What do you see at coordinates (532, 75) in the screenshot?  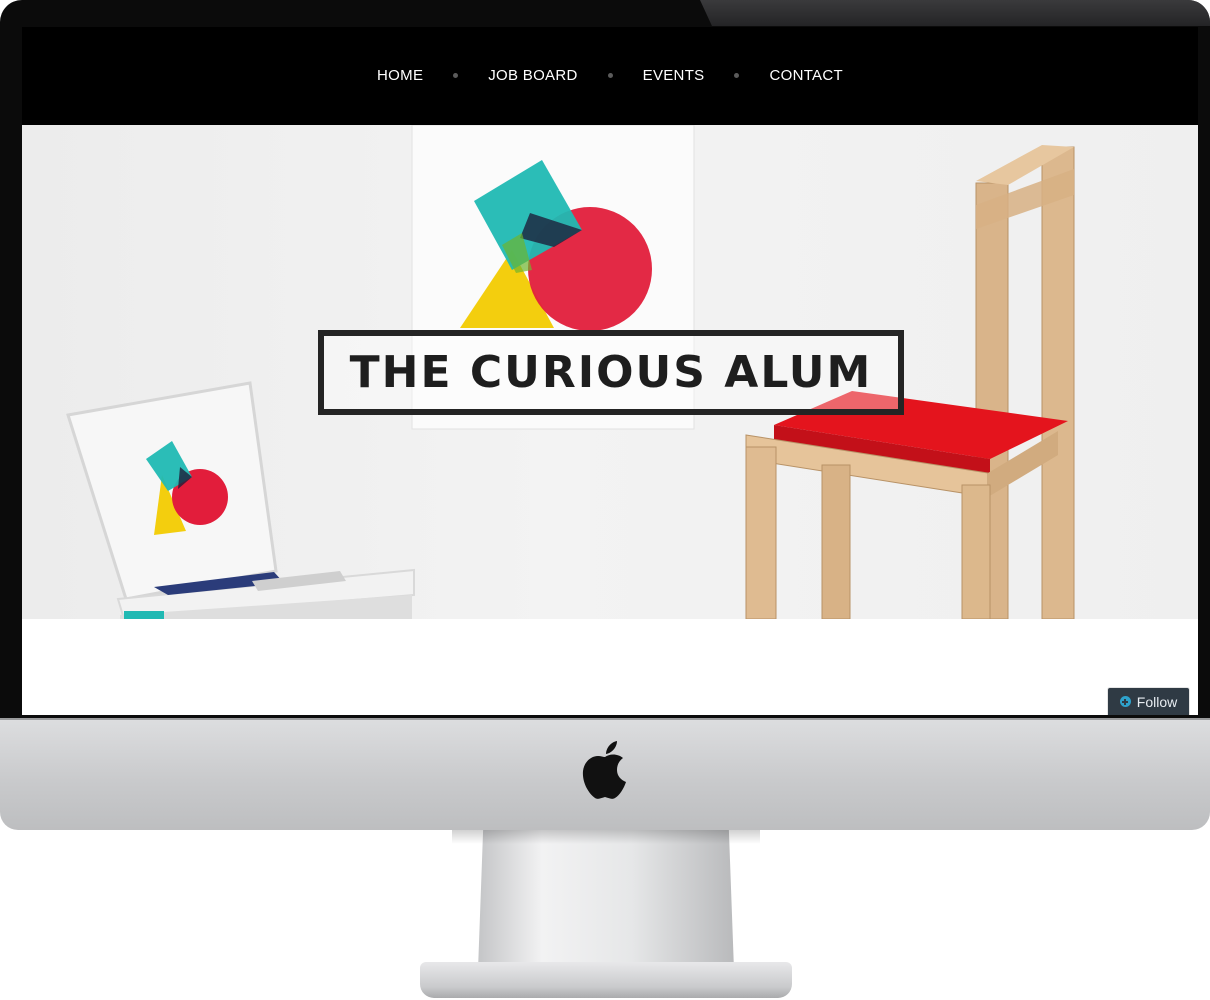 I see `nav-item-job-board: JOB BOARD` at bounding box center [532, 75].